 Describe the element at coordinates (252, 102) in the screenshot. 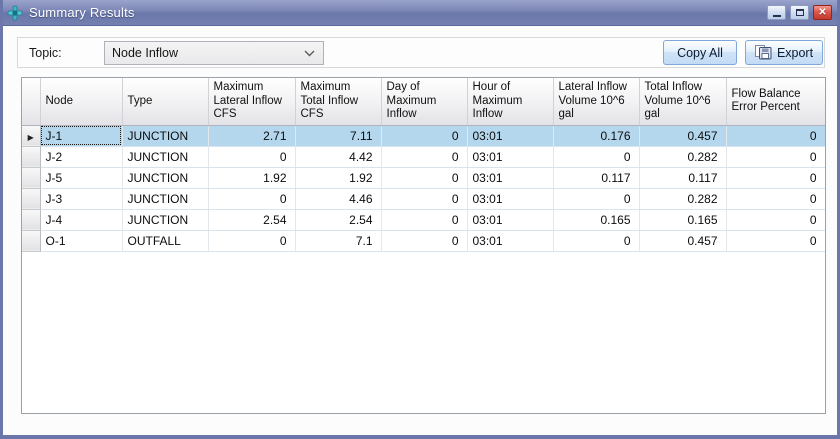

I see `column-header-max_lateral_inflow: Maximum Lateral Inflow CFS` at that location.